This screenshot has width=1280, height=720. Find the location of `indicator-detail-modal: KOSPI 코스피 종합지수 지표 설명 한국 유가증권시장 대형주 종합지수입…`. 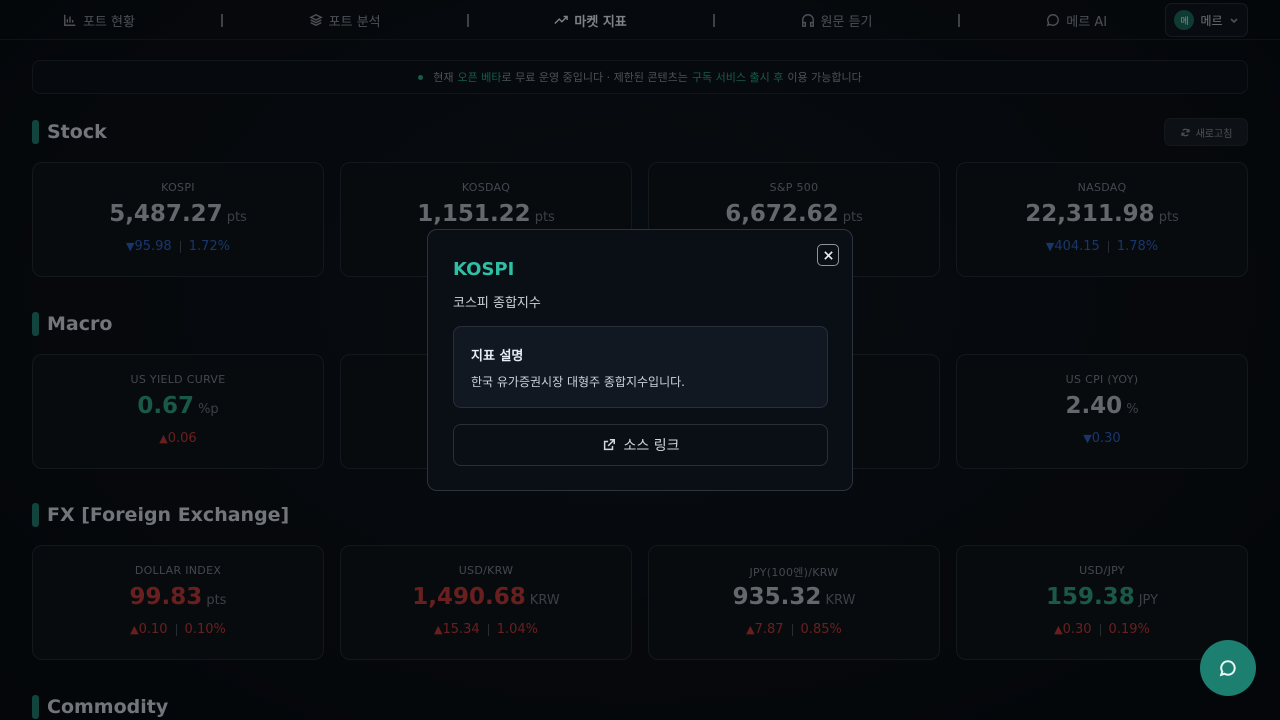

indicator-detail-modal: KOSPI 코스피 종합지수 지표 설명 한국 유가증권시장 대형주 종합지수입… is located at coordinates (640, 360).